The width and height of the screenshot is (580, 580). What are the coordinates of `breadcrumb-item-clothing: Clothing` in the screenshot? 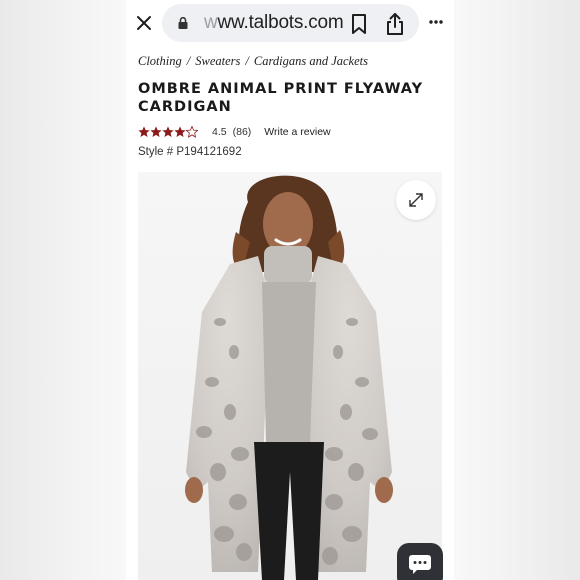 It's located at (160, 61).